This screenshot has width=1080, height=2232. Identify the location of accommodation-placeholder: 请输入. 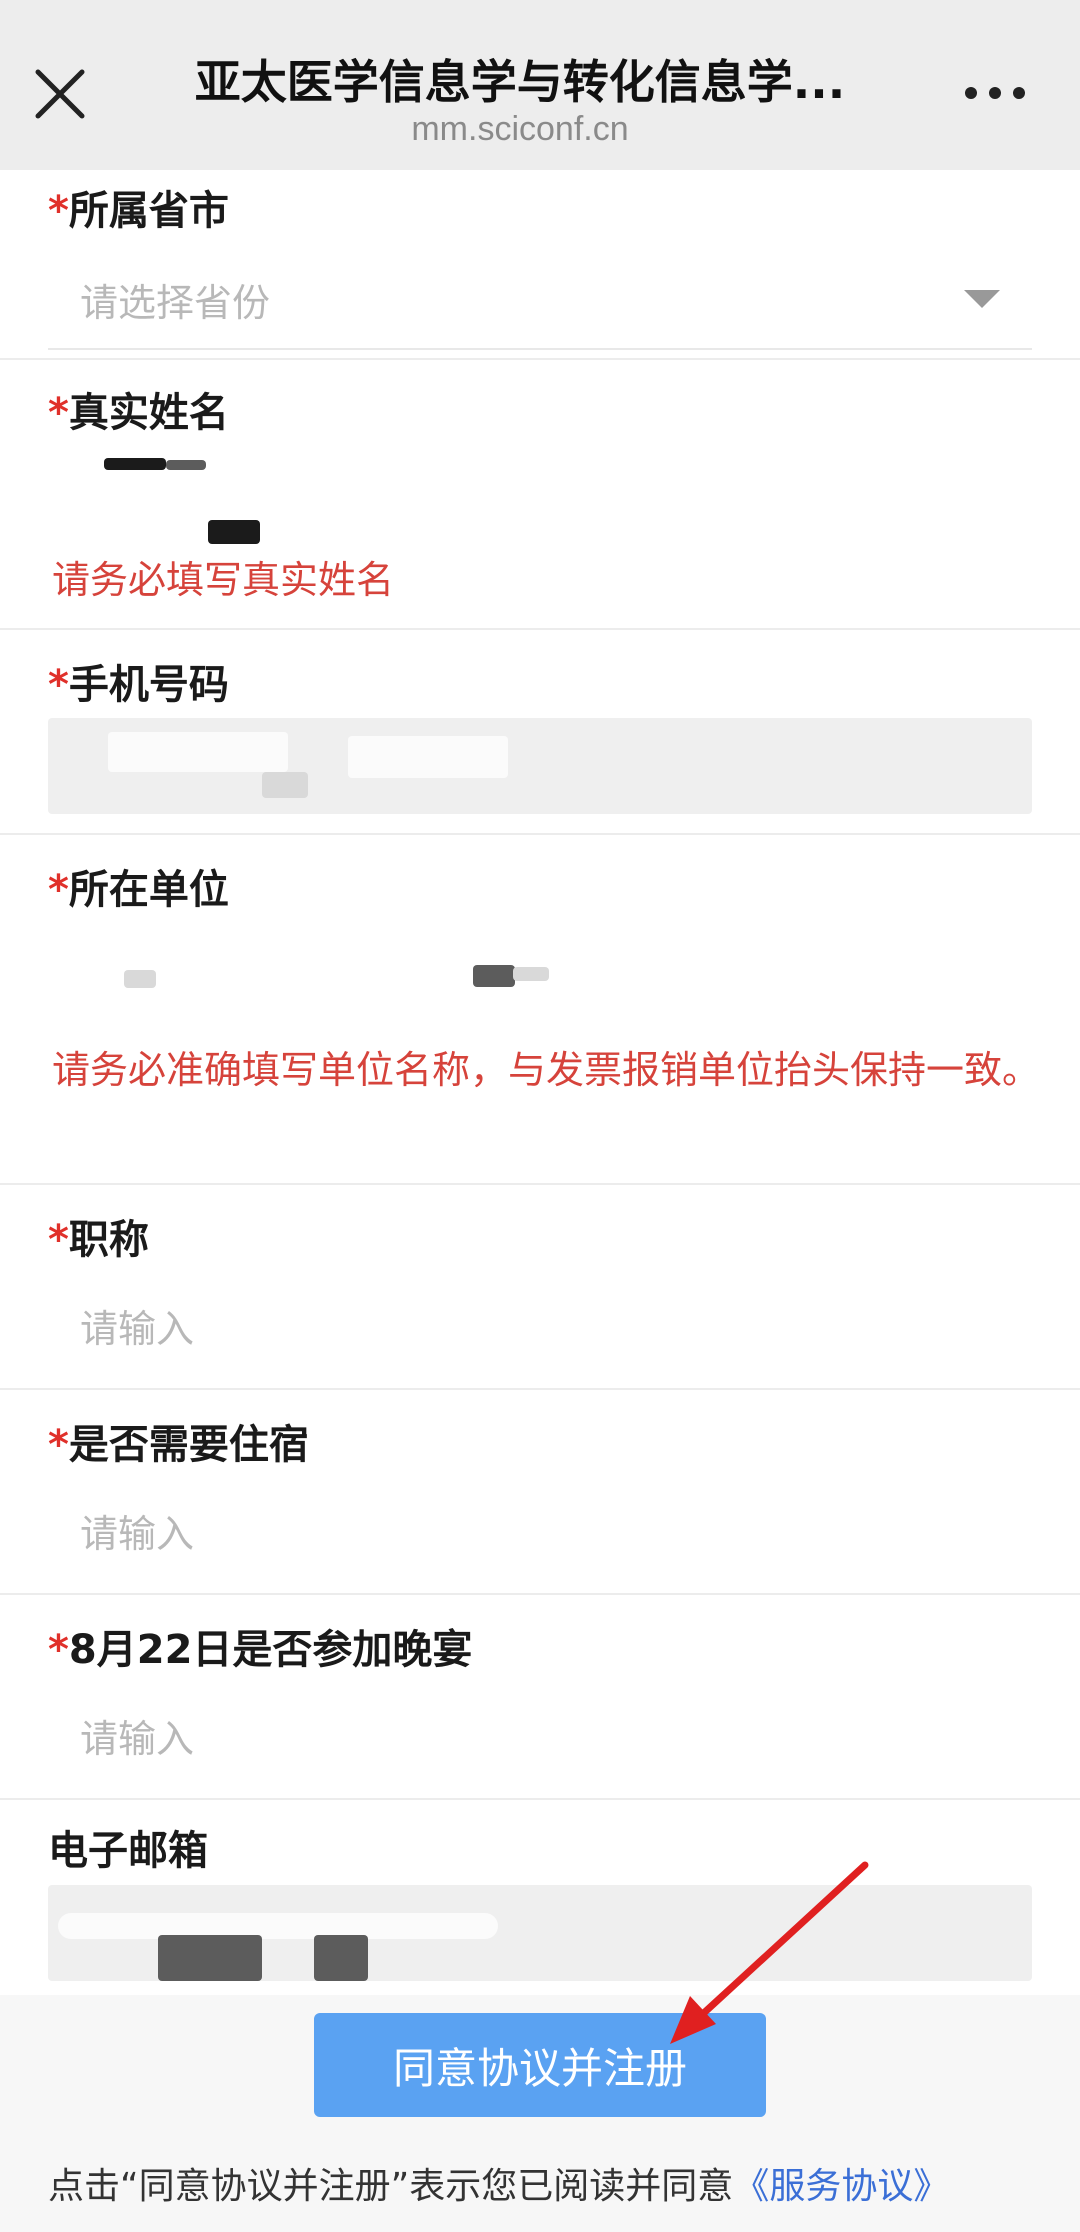
(137, 1534).